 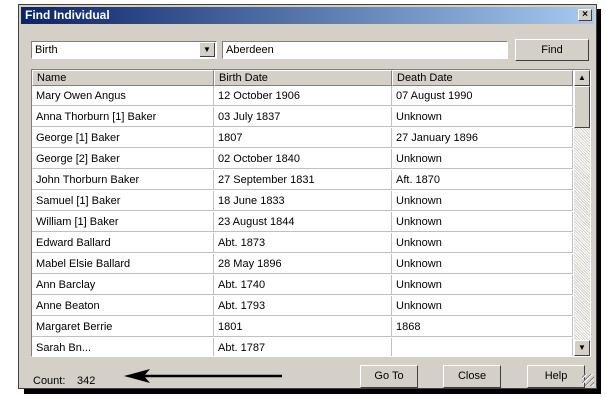 What do you see at coordinates (123, 159) in the screenshot?
I see `table-cell: George [2] Baker` at bounding box center [123, 159].